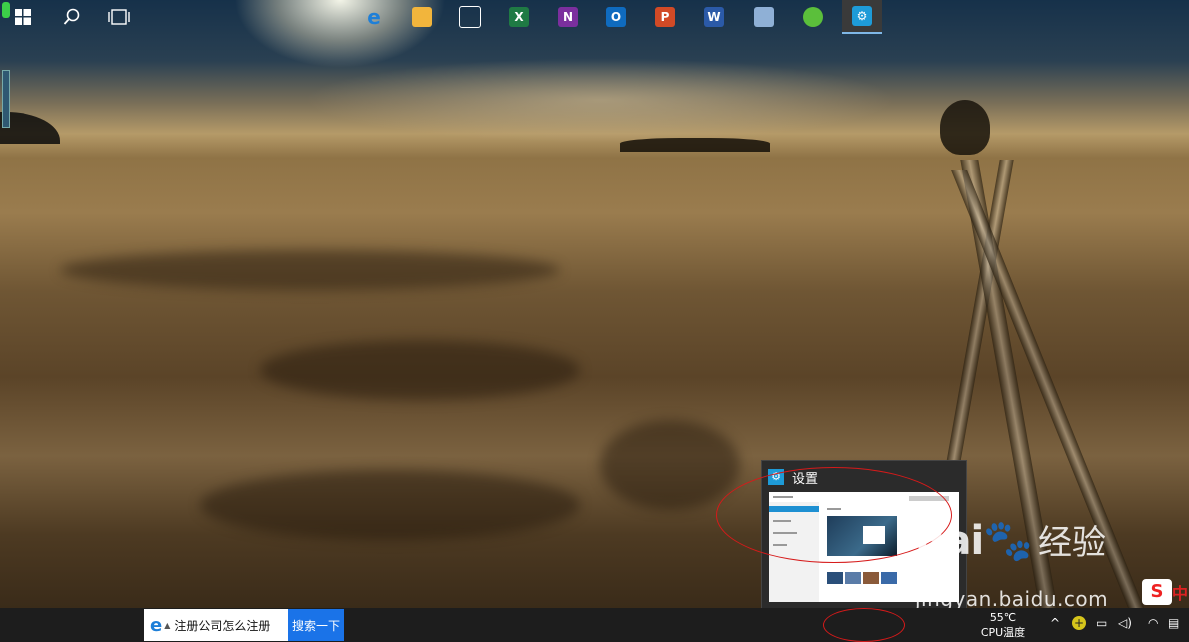 The image size is (1189, 642). Describe the element at coordinates (864, 625) in the screenshot. I see `annotation-circle-settings` at that location.